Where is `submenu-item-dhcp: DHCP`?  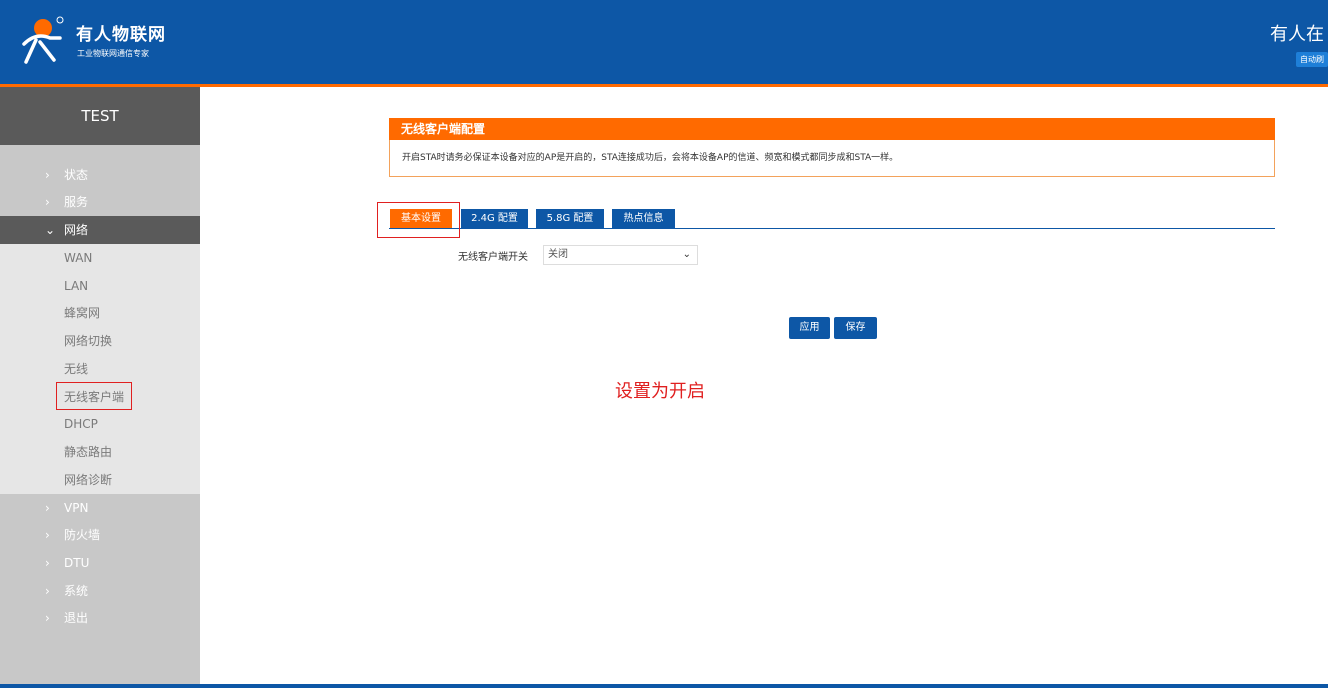
submenu-item-dhcp: DHCP is located at coordinates (81, 424).